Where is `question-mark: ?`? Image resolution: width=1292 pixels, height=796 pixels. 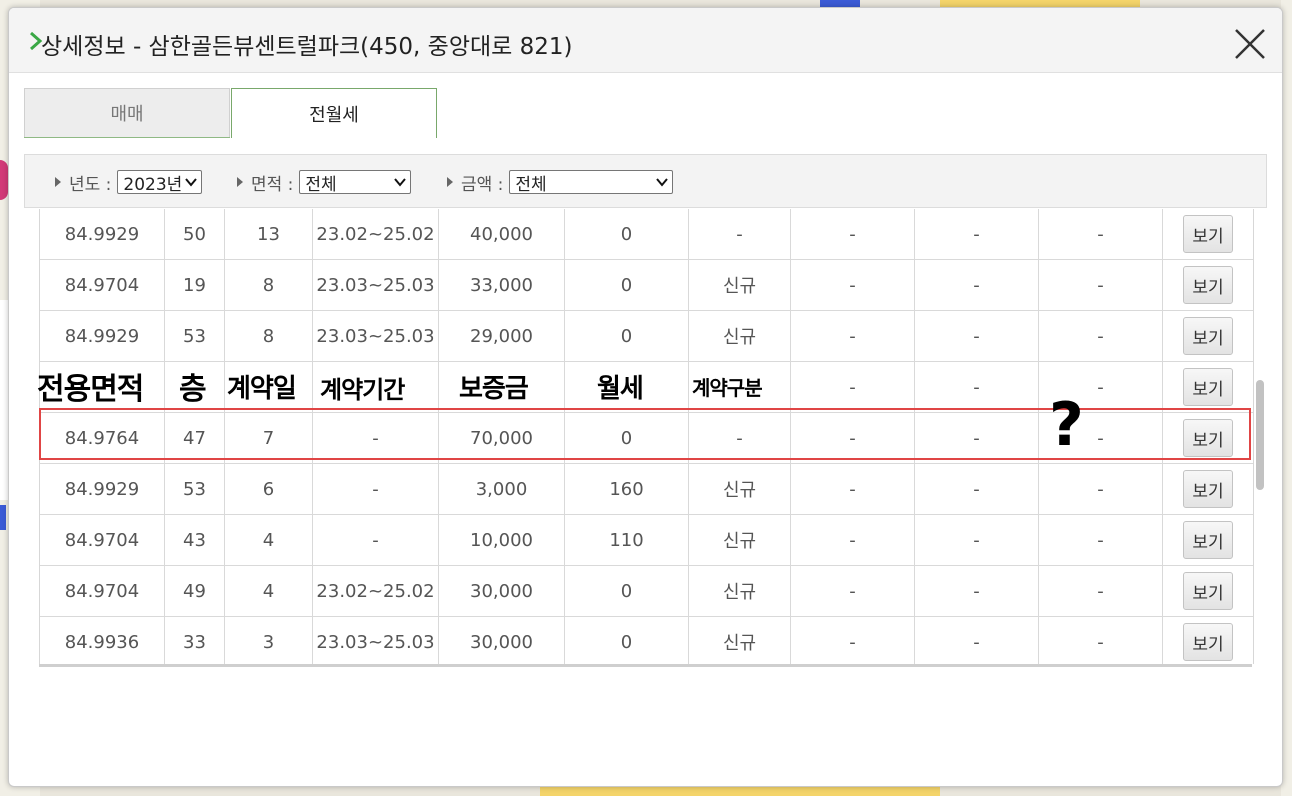 question-mark: ? is located at coordinates (1066, 425).